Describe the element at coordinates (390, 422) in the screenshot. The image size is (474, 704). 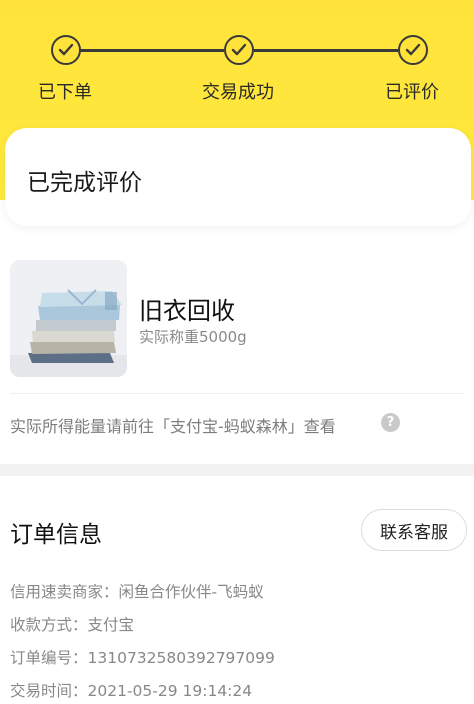
I see `help-icon: ?` at that location.